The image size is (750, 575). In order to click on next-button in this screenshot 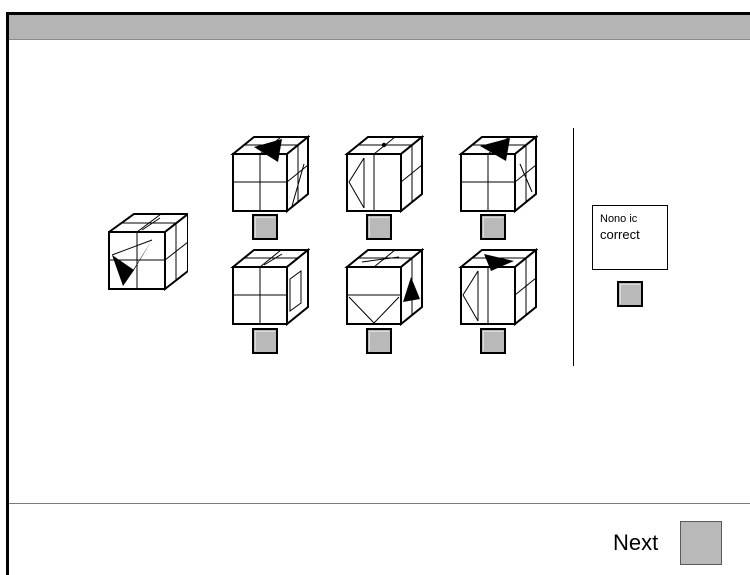, I will do `click(701, 543)`.